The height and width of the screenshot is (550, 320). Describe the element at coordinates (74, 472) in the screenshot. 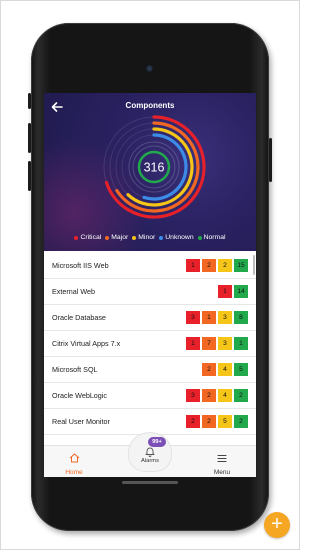

I see `nav-home-label: Home` at that location.